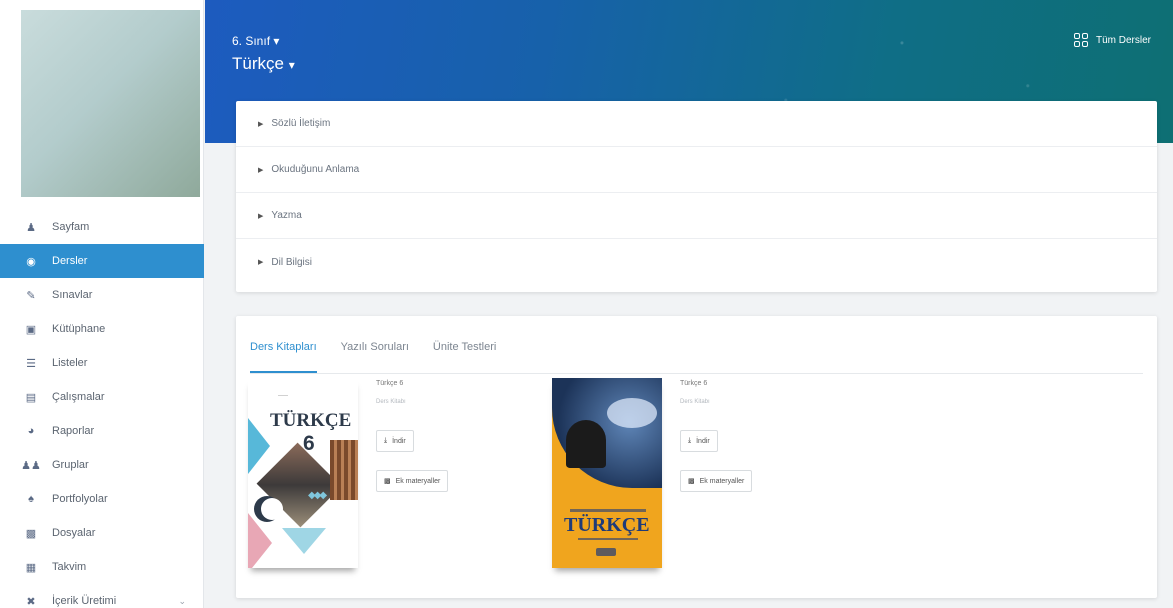 Image resolution: width=1173 pixels, height=608 pixels. Describe the element at coordinates (1080, 40) in the screenshot. I see `grid-icon` at that location.